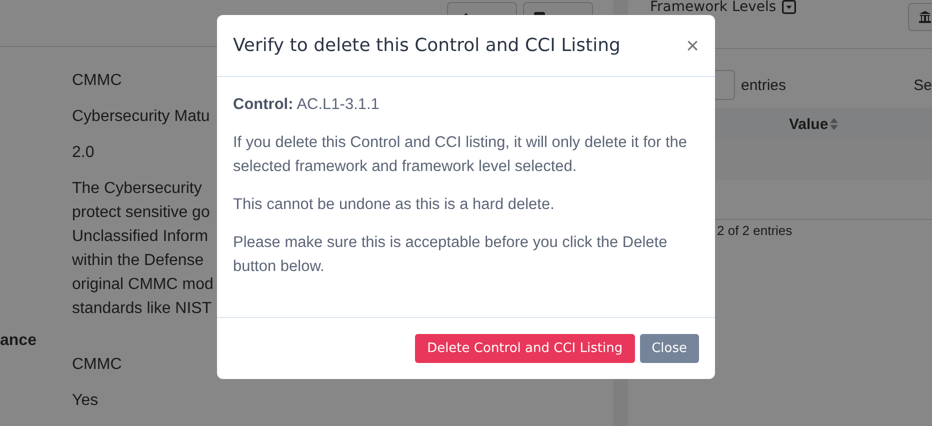 This screenshot has width=932, height=426. Describe the element at coordinates (143, 285) in the screenshot. I see `field-value: original CMMC mod` at that location.